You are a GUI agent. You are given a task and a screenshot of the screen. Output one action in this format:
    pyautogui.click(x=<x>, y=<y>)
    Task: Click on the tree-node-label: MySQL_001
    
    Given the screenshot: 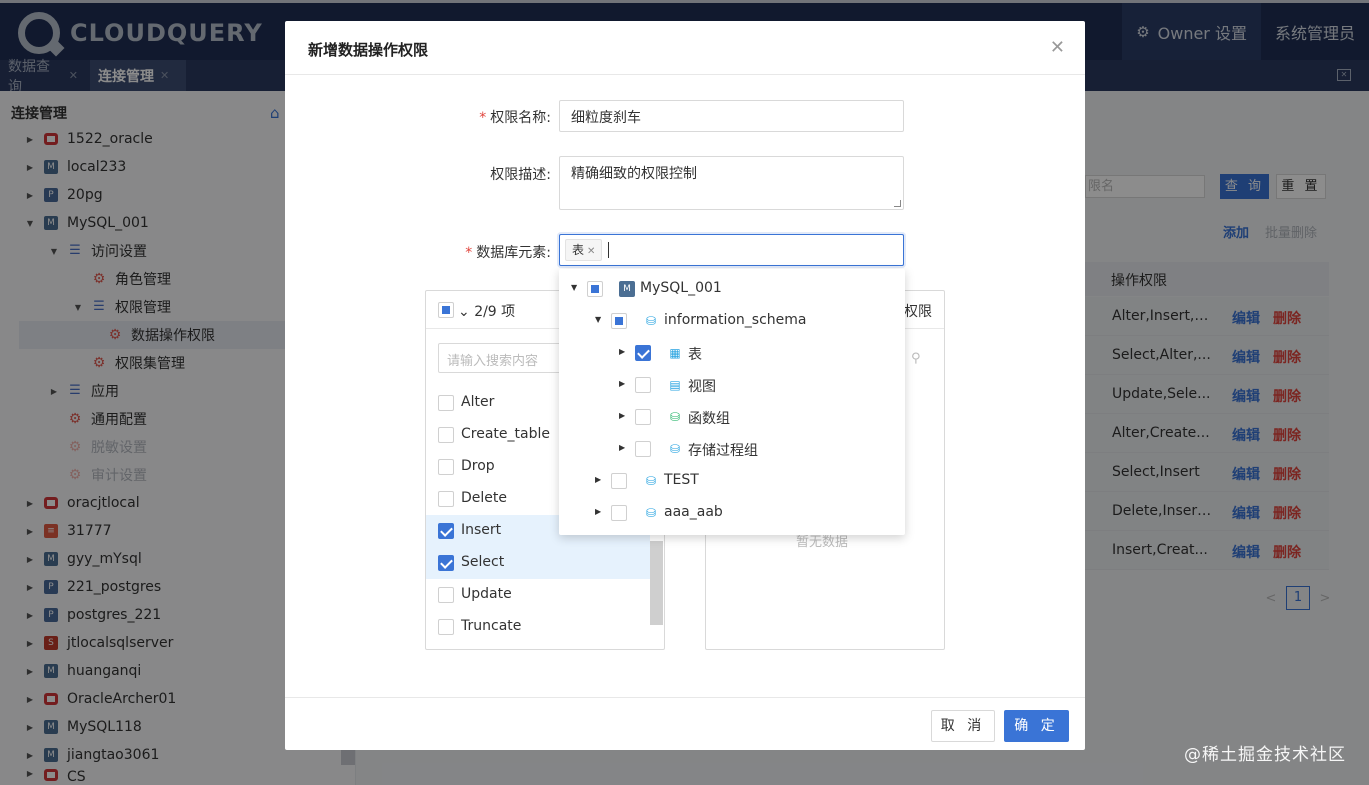 What is the action you would take?
    pyautogui.click(x=681, y=288)
    